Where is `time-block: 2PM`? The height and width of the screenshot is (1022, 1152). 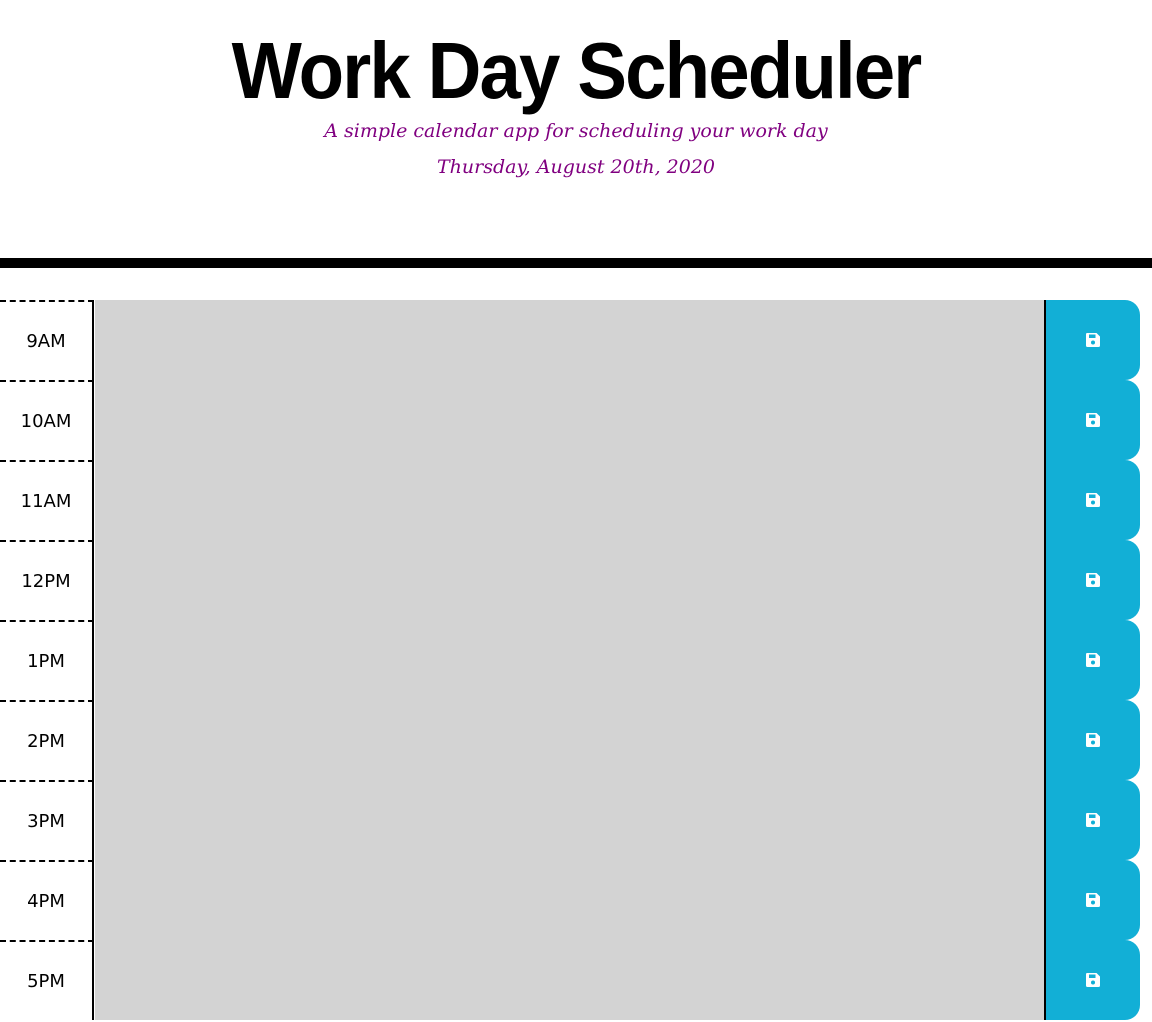
time-block: 2PM is located at coordinates (576, 740).